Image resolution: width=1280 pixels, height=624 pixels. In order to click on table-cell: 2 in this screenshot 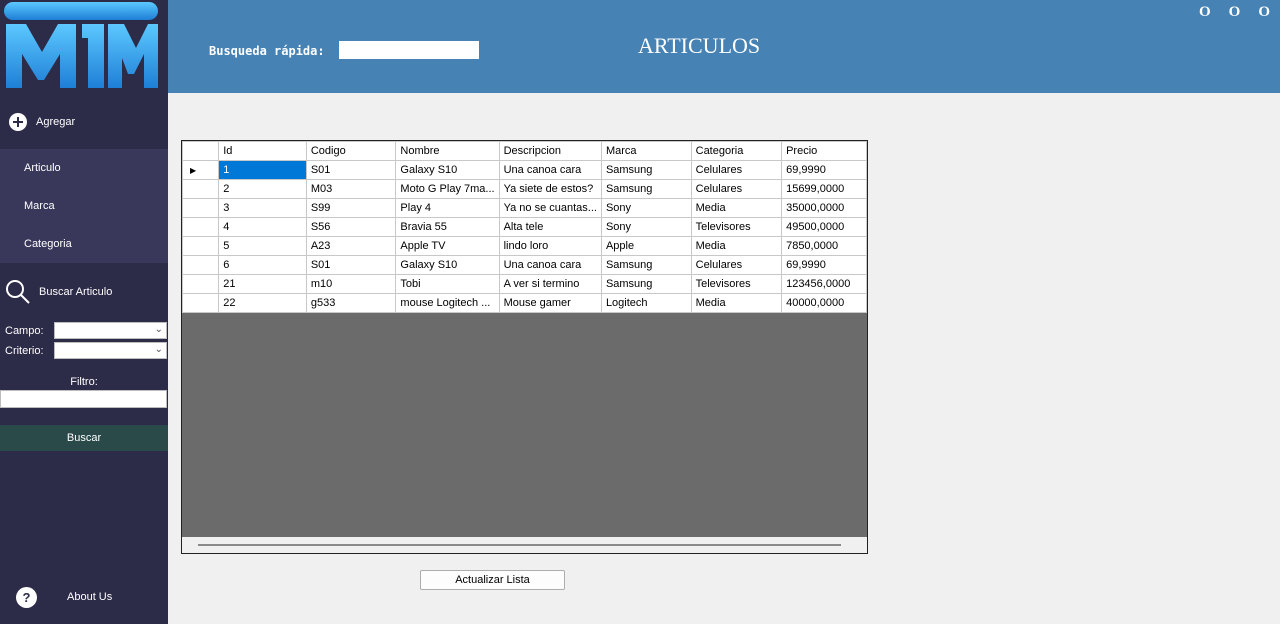, I will do `click(262, 189)`.